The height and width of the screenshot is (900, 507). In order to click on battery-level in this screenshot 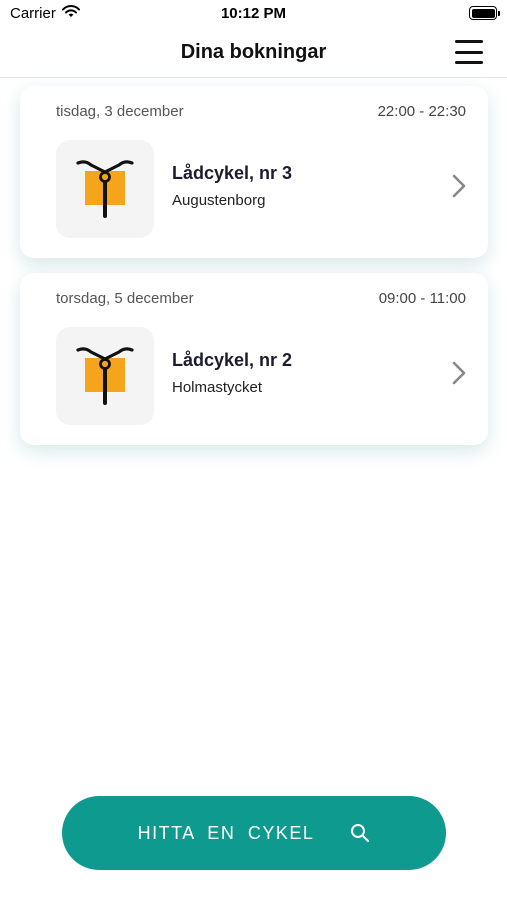, I will do `click(483, 13)`.